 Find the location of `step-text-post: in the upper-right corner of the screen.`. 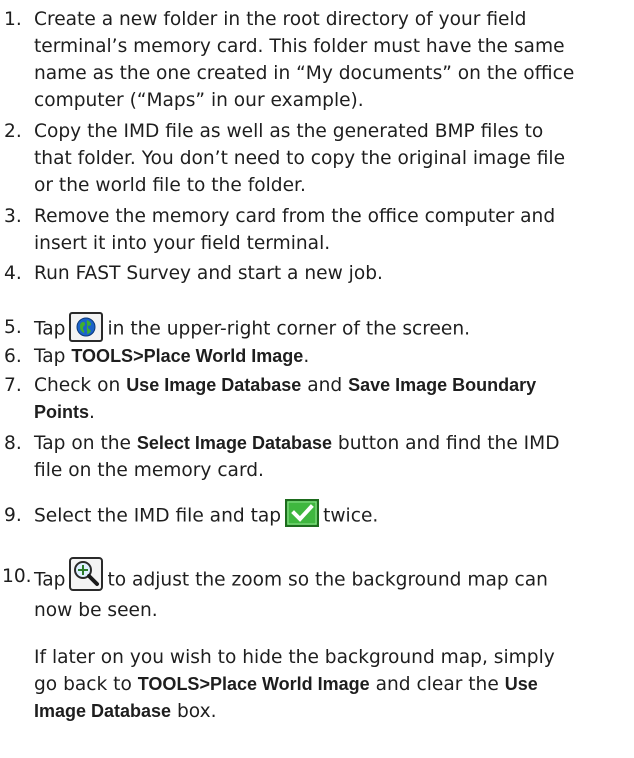

step-text-post: in the upper-right corner of the screen. is located at coordinates (289, 329).